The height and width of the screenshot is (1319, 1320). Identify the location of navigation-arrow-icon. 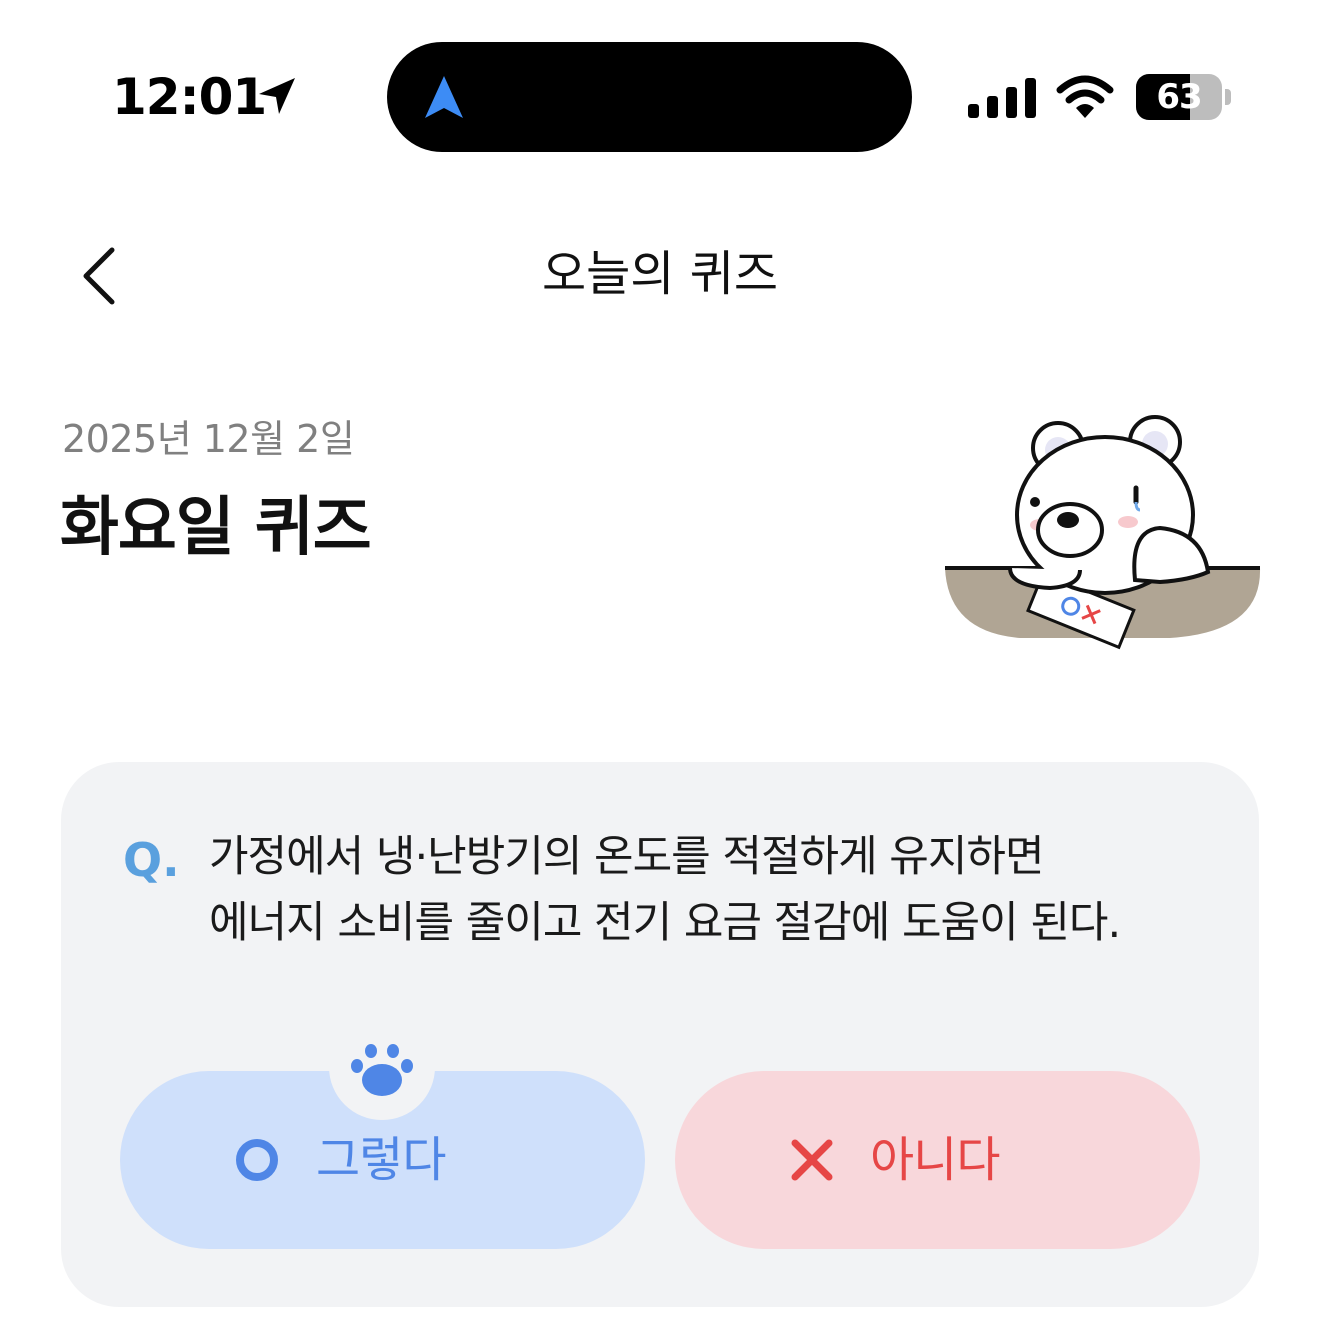
(444, 97).